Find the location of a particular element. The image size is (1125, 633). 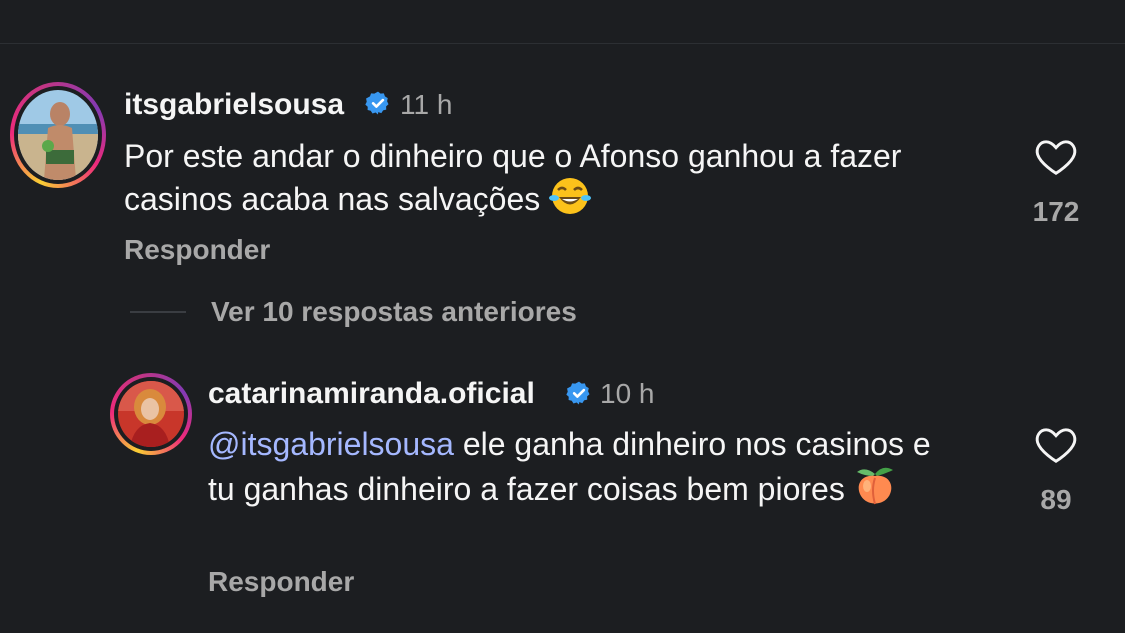

laughing-emoji-icon is located at coordinates (570, 200).